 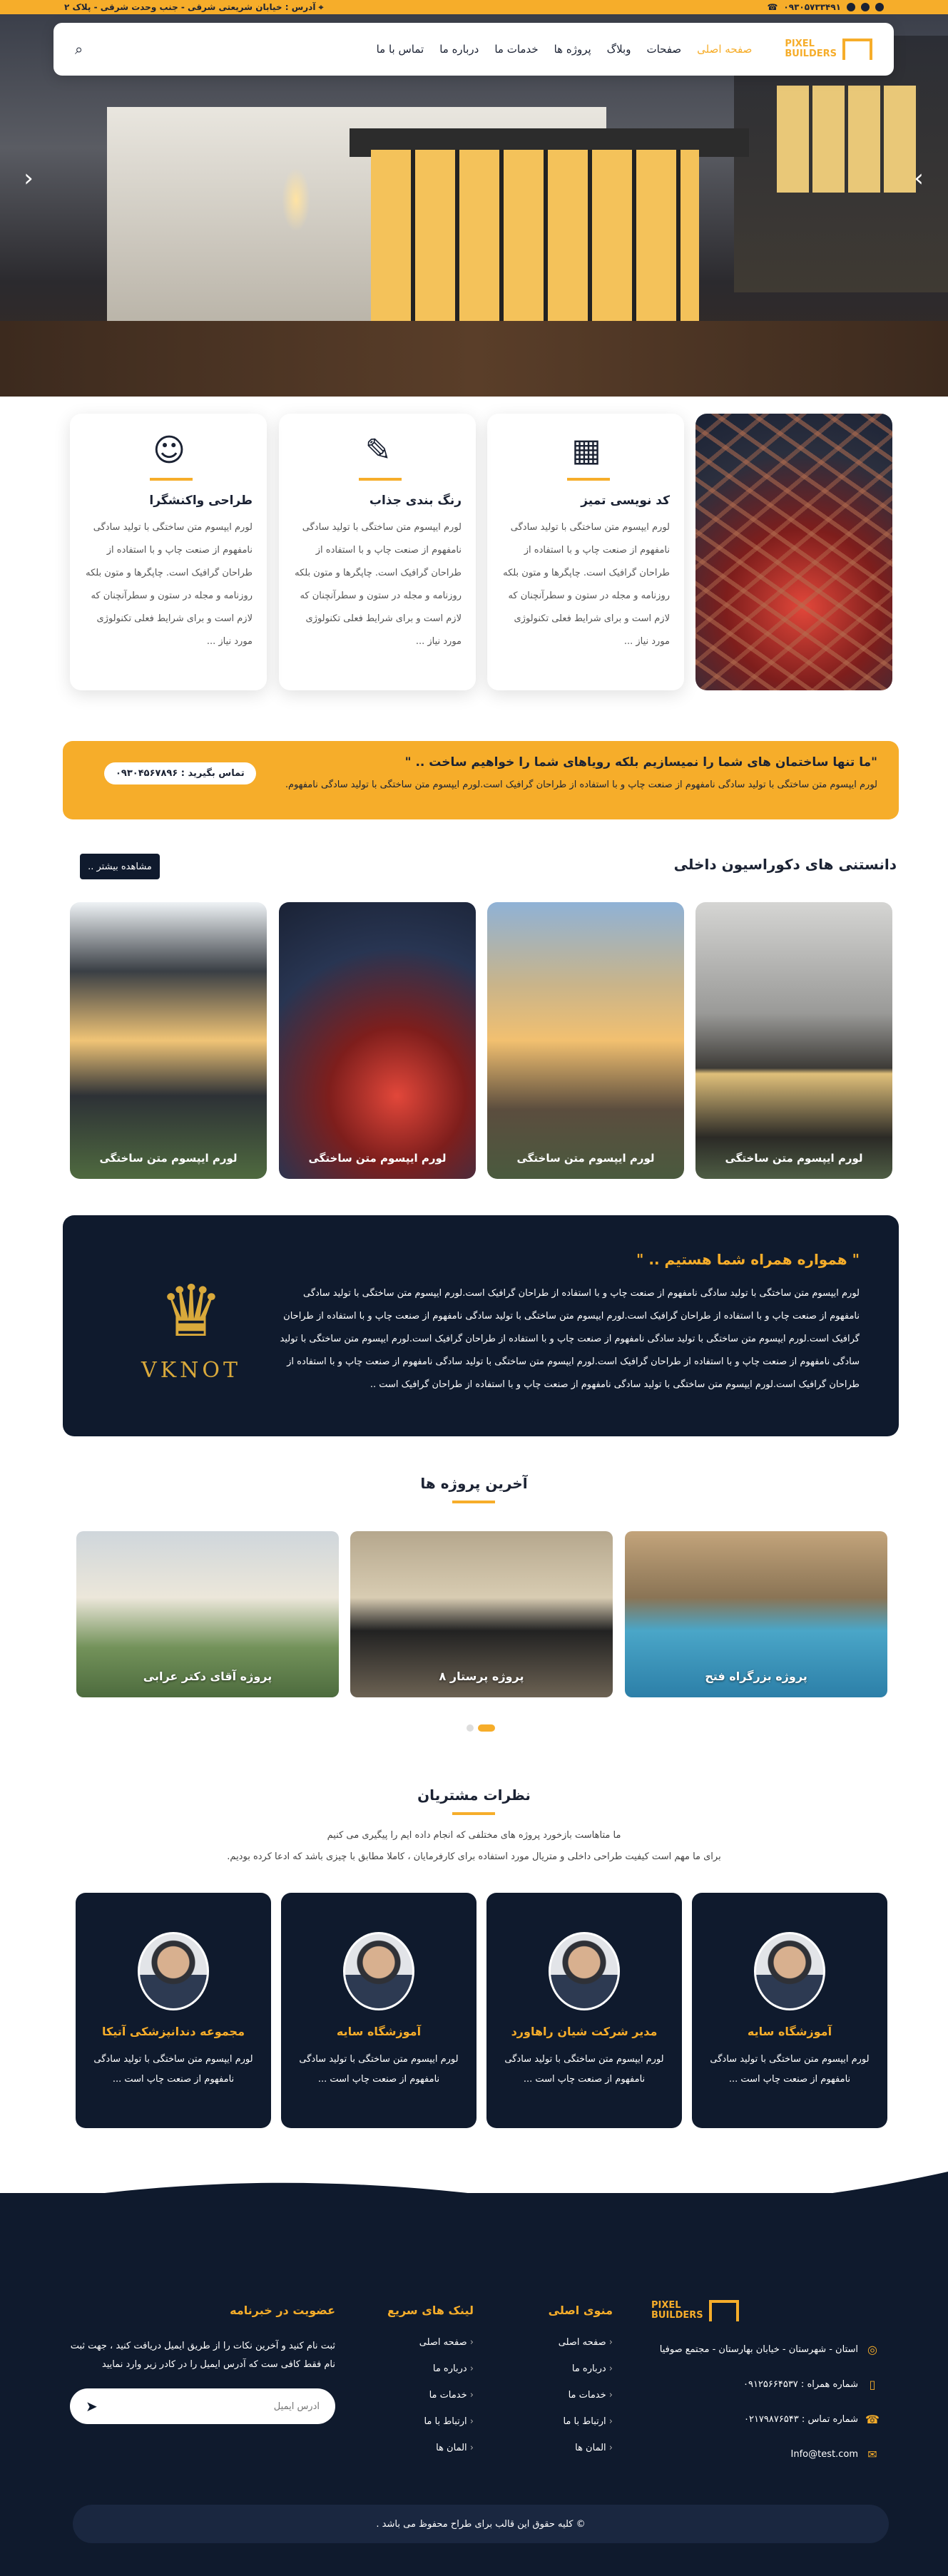 What do you see at coordinates (825, 7) in the screenshot?
I see `topbar-contact: ☎ ۰۹۳۰۵۷۳۳۴۹۱` at bounding box center [825, 7].